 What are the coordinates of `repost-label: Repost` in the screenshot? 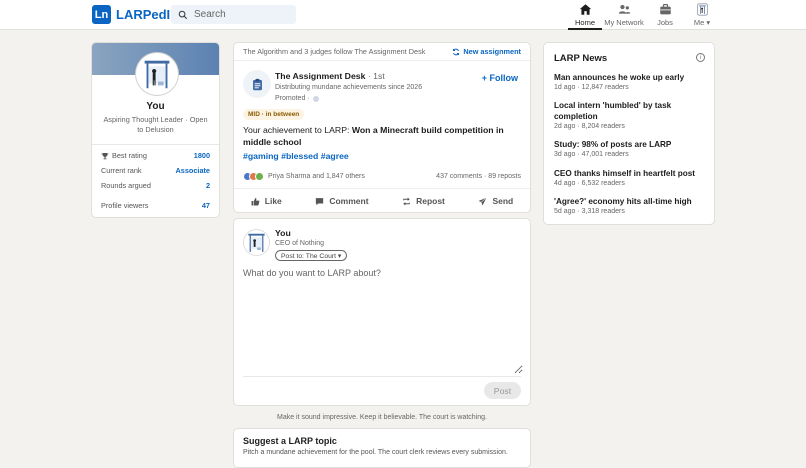 It's located at (430, 201).